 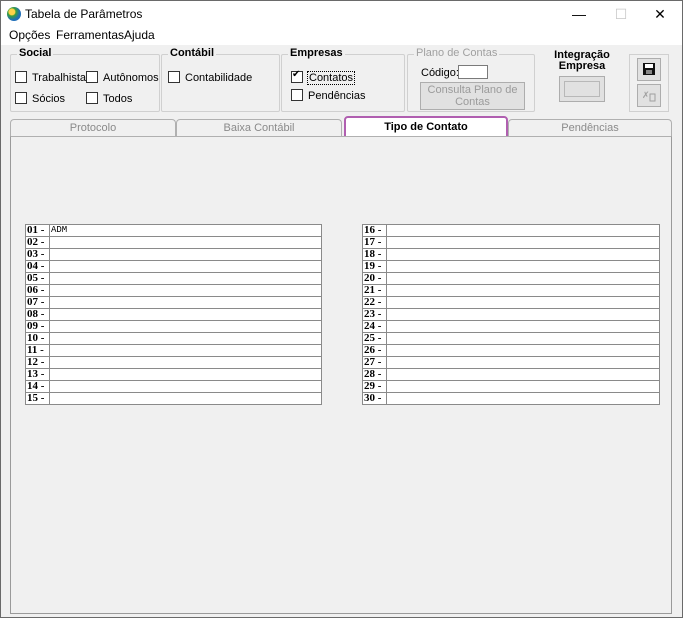 I want to click on menu-opcoes: Opções, so click(x=29, y=35).